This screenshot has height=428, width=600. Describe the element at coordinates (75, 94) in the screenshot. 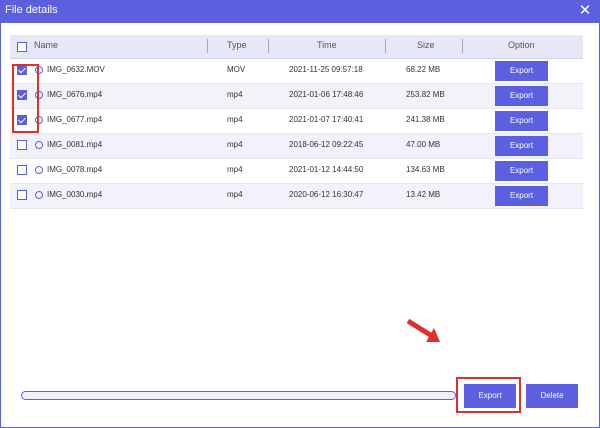

I see `file-name: IMG_0676.mp4` at that location.